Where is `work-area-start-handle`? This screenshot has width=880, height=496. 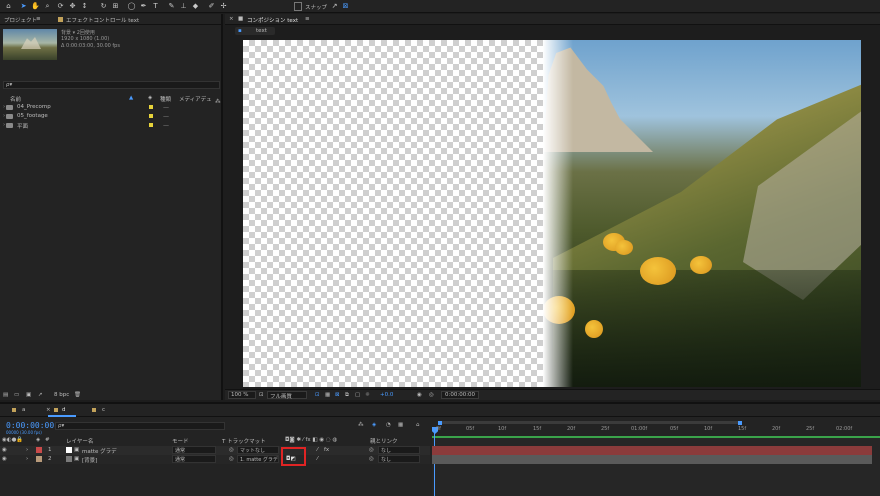
work-area-start-handle is located at coordinates (440, 423).